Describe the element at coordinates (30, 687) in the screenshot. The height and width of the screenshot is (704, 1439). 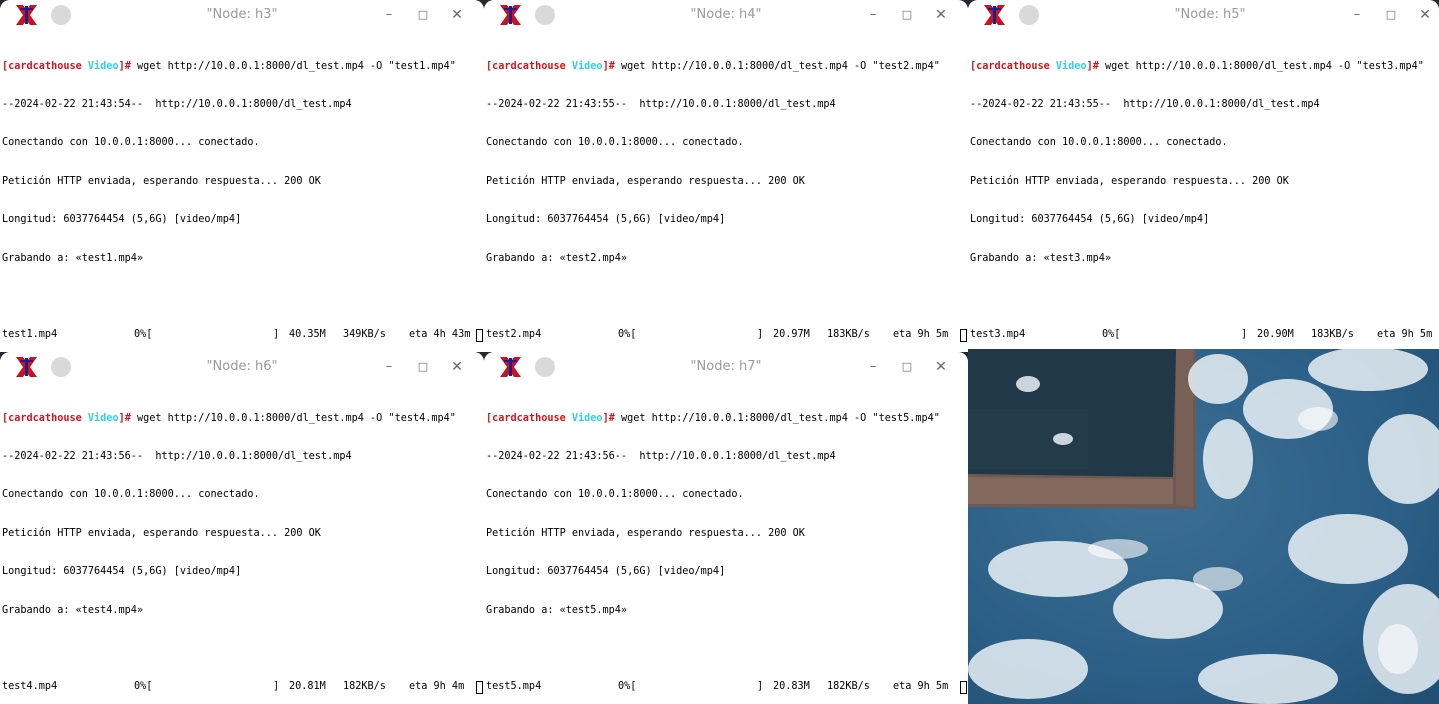
I see `progress-filename: test4.mp4` at that location.